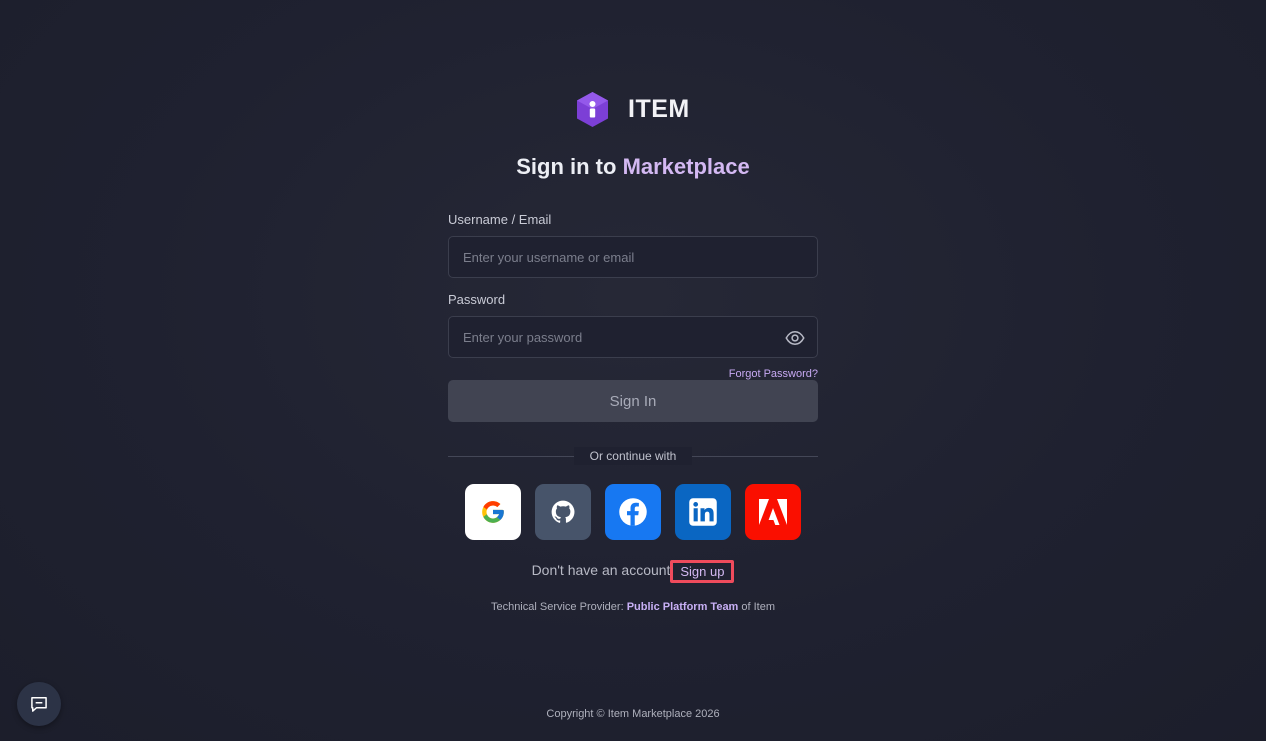 This screenshot has height=741, width=1266. I want to click on continue-divider: Or continue with, so click(633, 456).